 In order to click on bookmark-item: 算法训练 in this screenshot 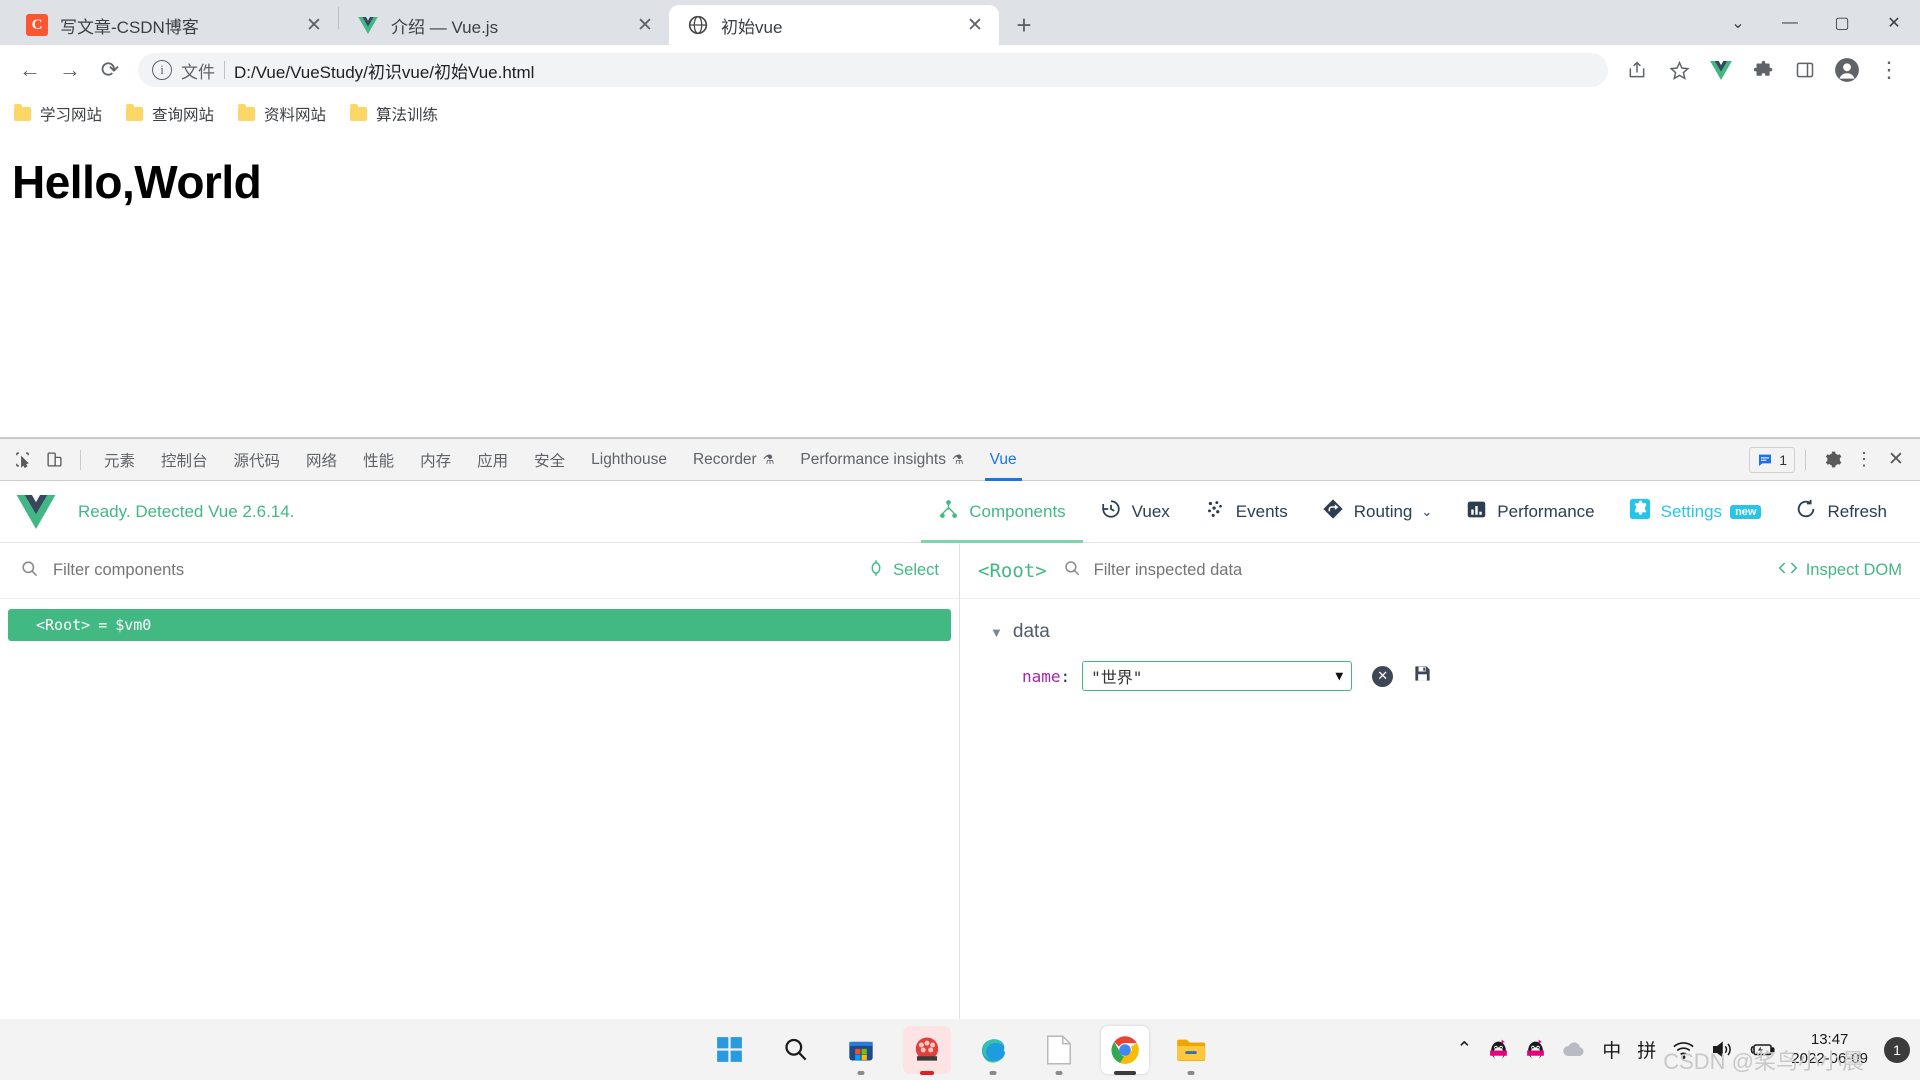, I will do `click(394, 114)`.